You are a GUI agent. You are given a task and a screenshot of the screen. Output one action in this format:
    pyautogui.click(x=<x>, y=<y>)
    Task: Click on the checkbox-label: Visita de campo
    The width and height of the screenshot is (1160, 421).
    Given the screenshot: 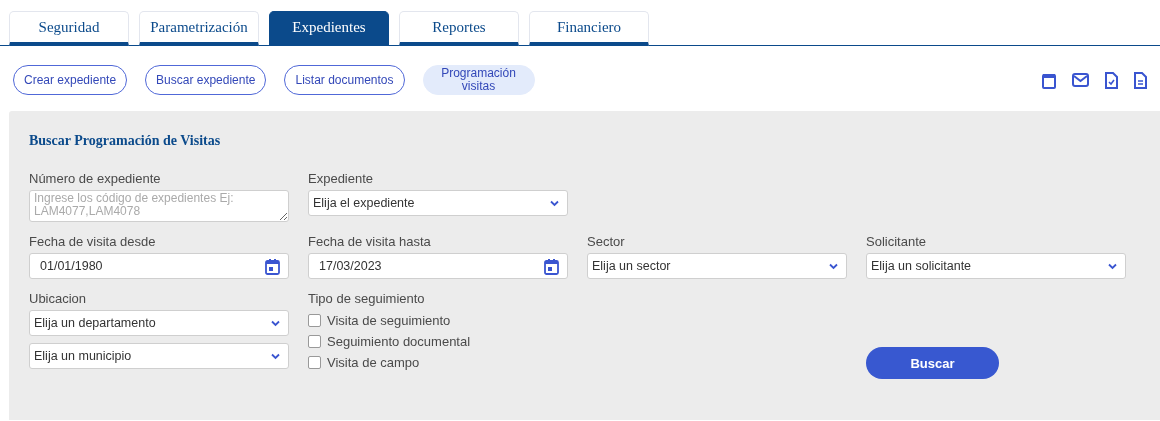 What is the action you would take?
    pyautogui.click(x=373, y=362)
    